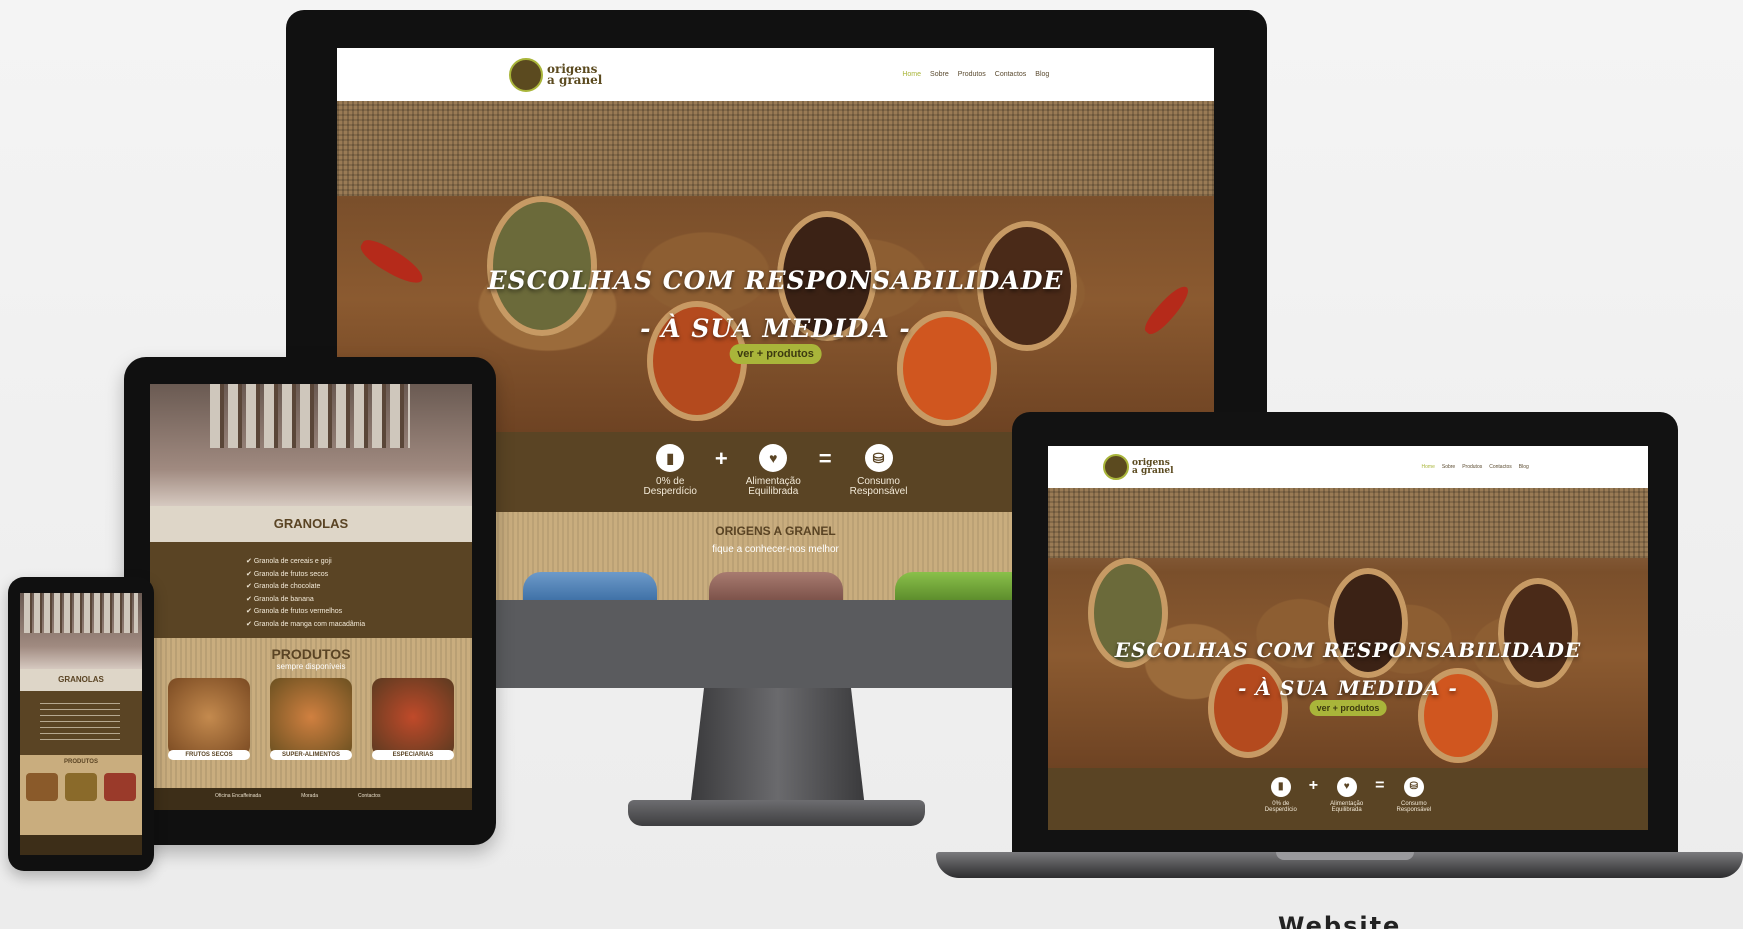 This screenshot has width=1743, height=929. What do you see at coordinates (1138, 467) in the screenshot?
I see `laptop-site-logo: origens a granel` at bounding box center [1138, 467].